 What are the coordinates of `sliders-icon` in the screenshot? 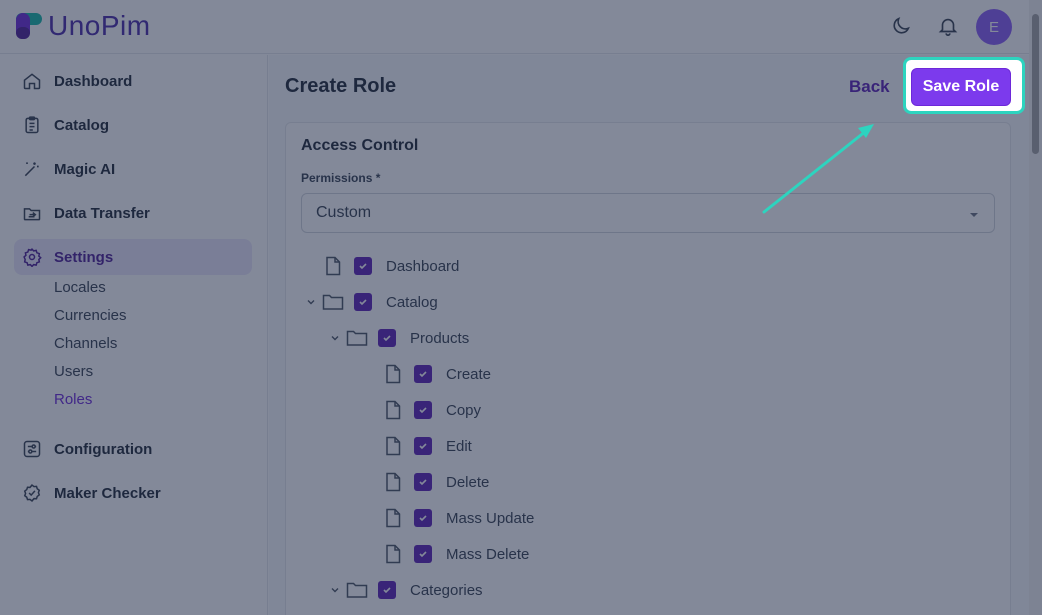 It's located at (32, 449).